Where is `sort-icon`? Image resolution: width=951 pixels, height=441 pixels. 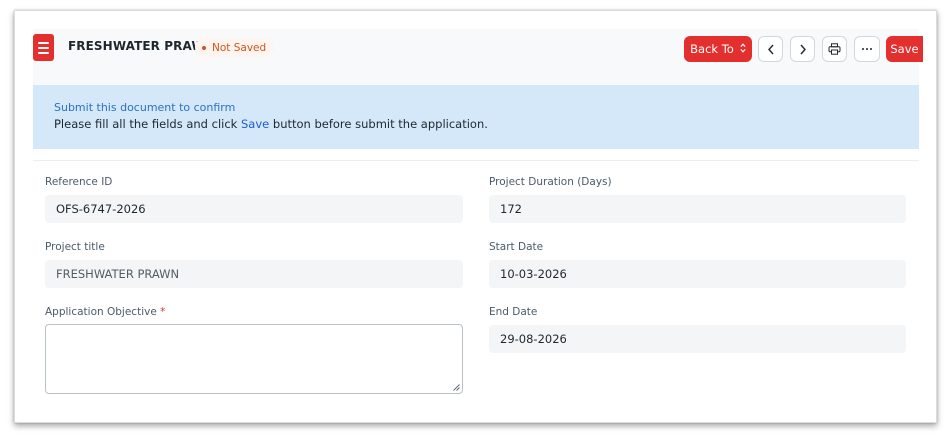
sort-icon is located at coordinates (743, 49).